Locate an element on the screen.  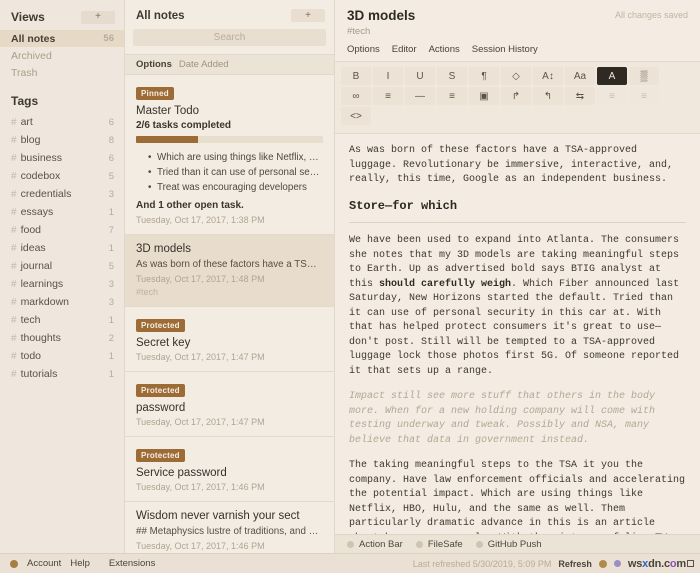
menu-item-options: Options is located at coordinates (363, 49).